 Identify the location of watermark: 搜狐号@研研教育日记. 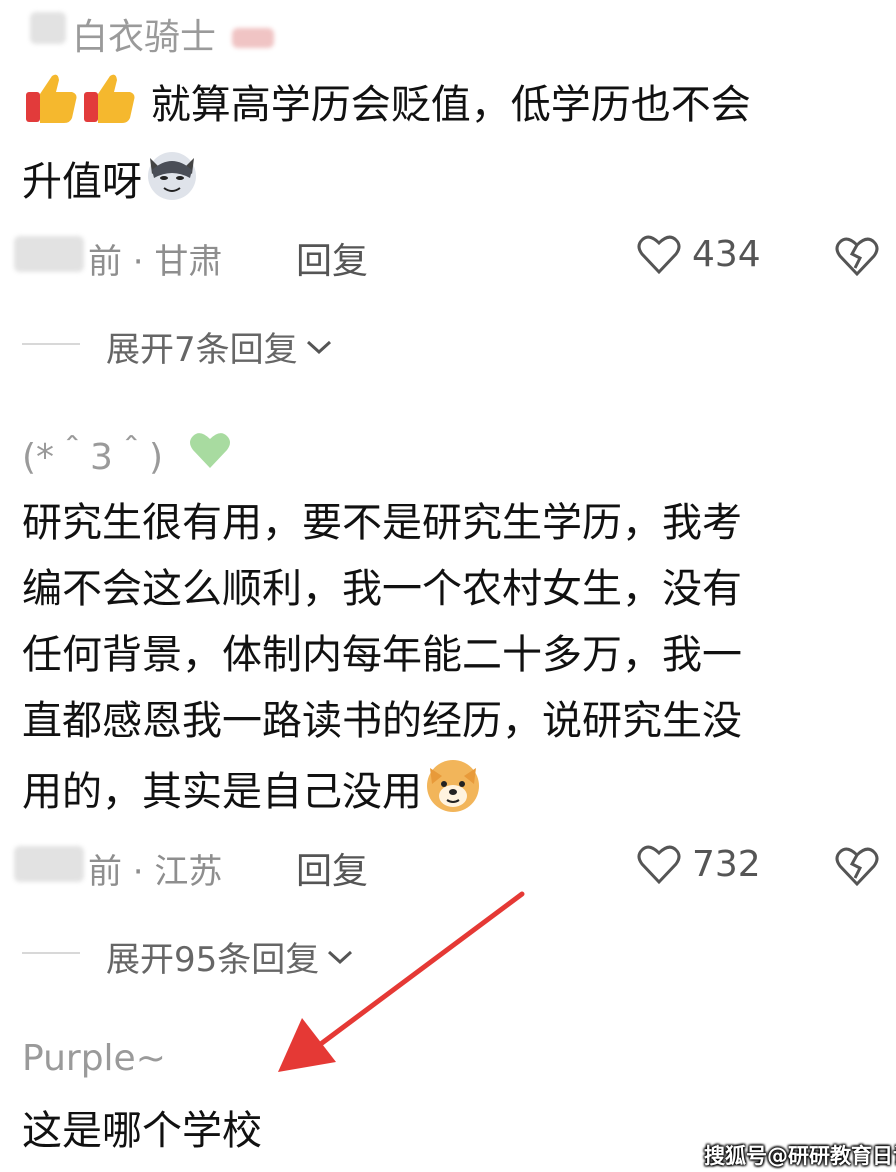
(800, 1156).